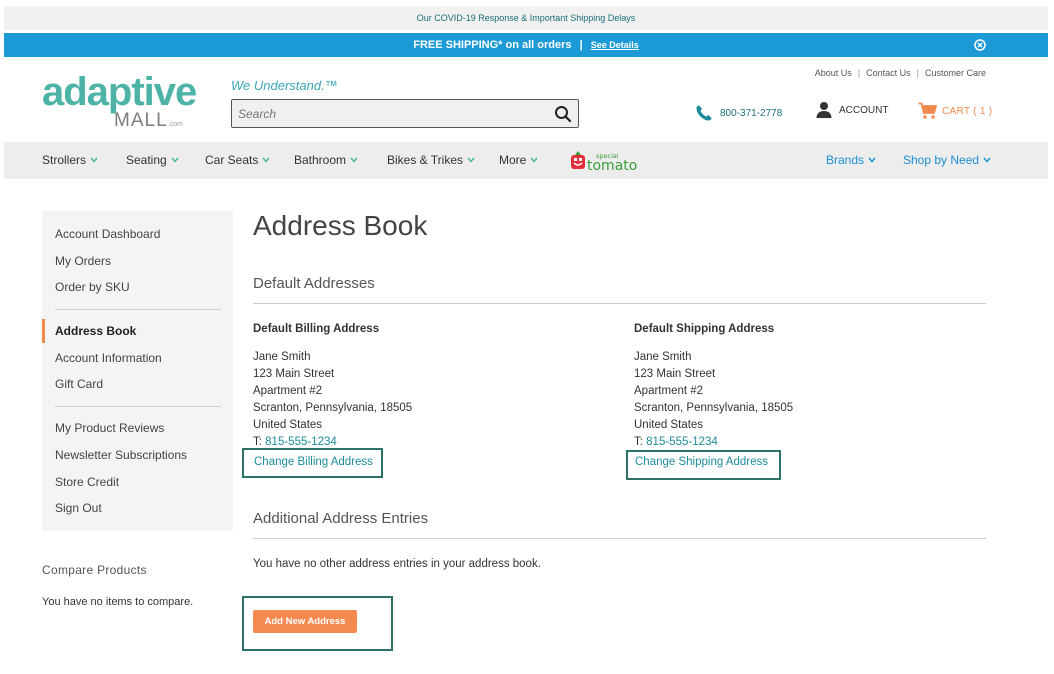  Describe the element at coordinates (305, 621) in the screenshot. I see `add-new-address-button: Add New Address` at that location.